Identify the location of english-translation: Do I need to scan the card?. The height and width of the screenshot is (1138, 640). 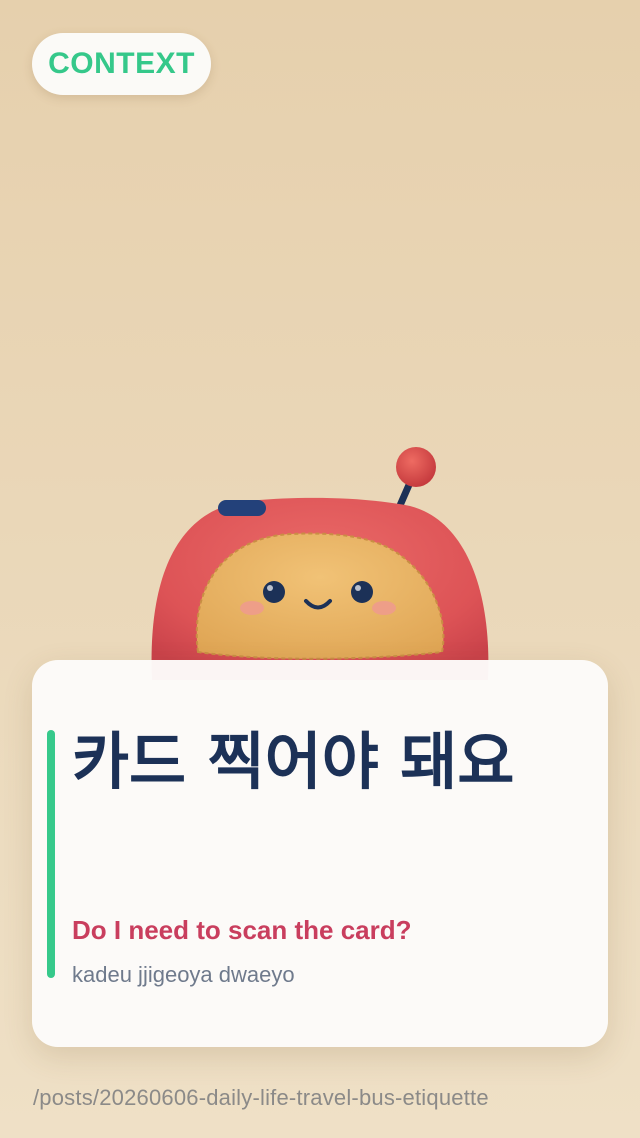
(242, 930).